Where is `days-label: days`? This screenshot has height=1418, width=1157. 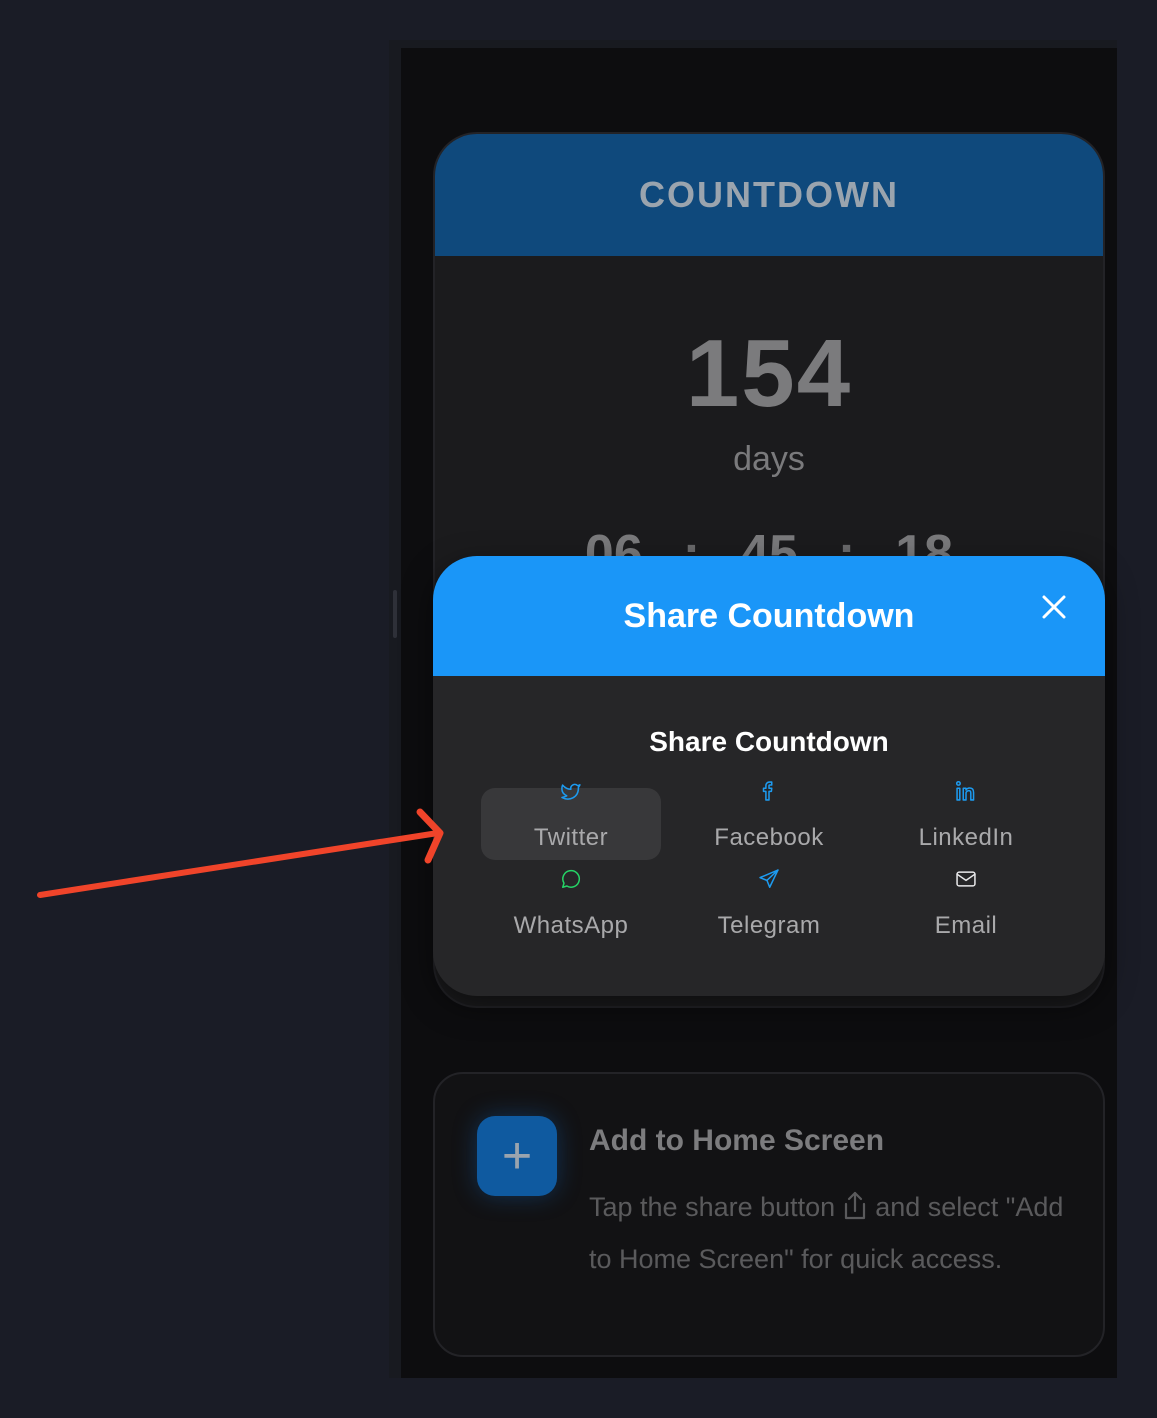 days-label: days is located at coordinates (769, 459).